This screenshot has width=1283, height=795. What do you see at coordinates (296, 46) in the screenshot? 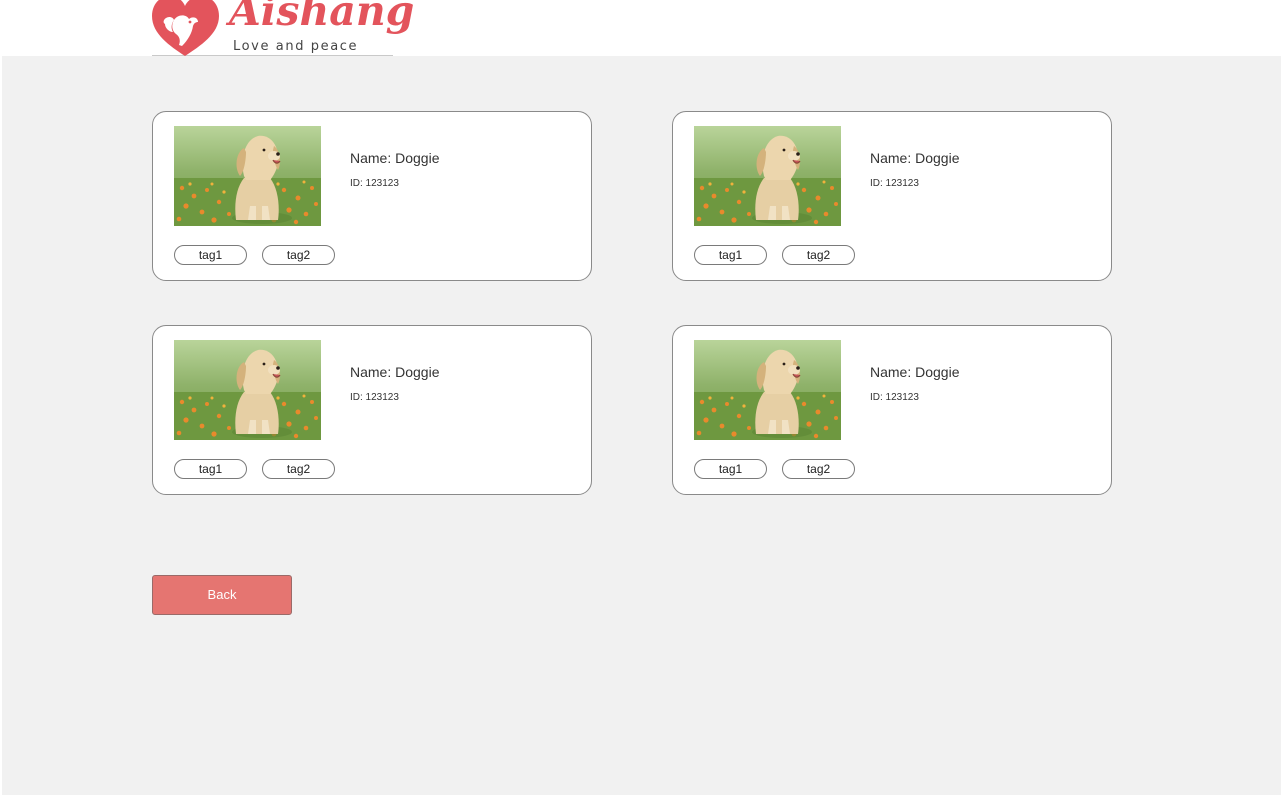
I see `logo-tagline: Love and peace` at bounding box center [296, 46].